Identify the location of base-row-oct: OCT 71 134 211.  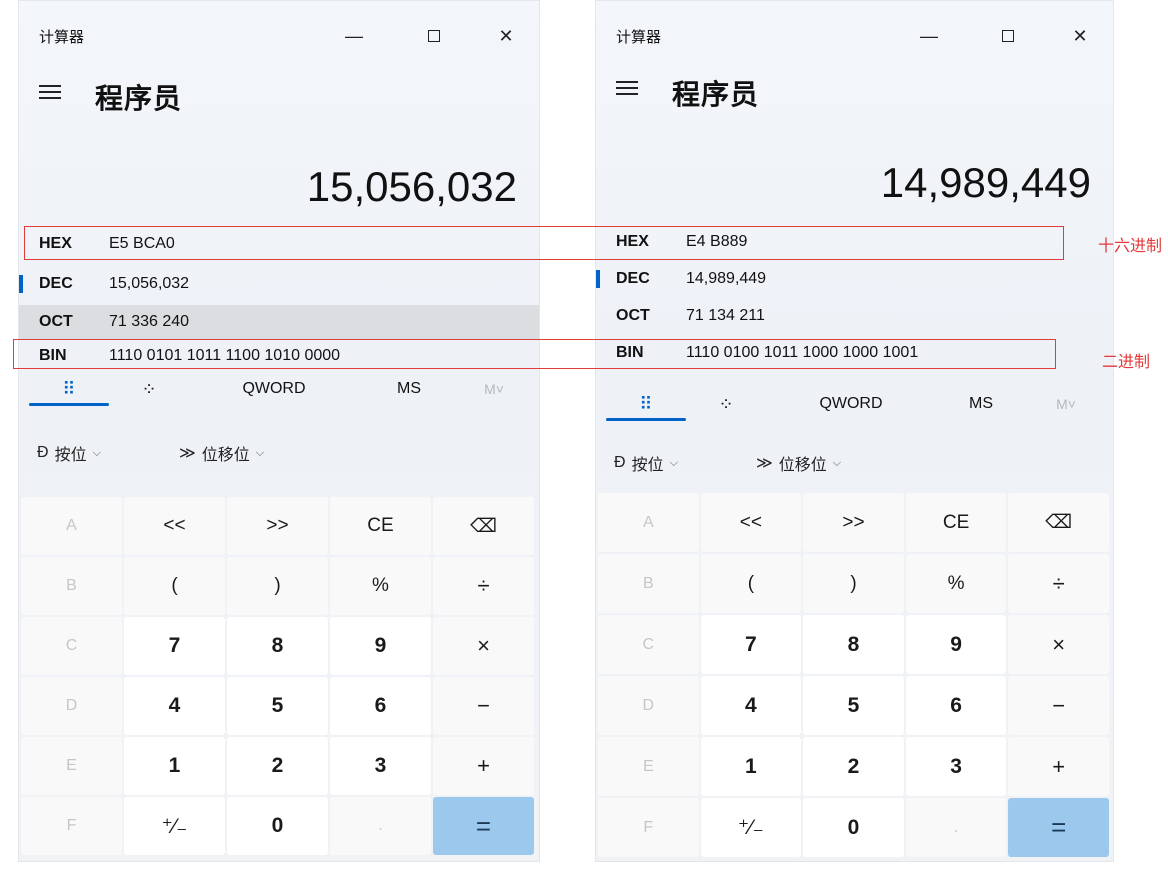
(854, 316).